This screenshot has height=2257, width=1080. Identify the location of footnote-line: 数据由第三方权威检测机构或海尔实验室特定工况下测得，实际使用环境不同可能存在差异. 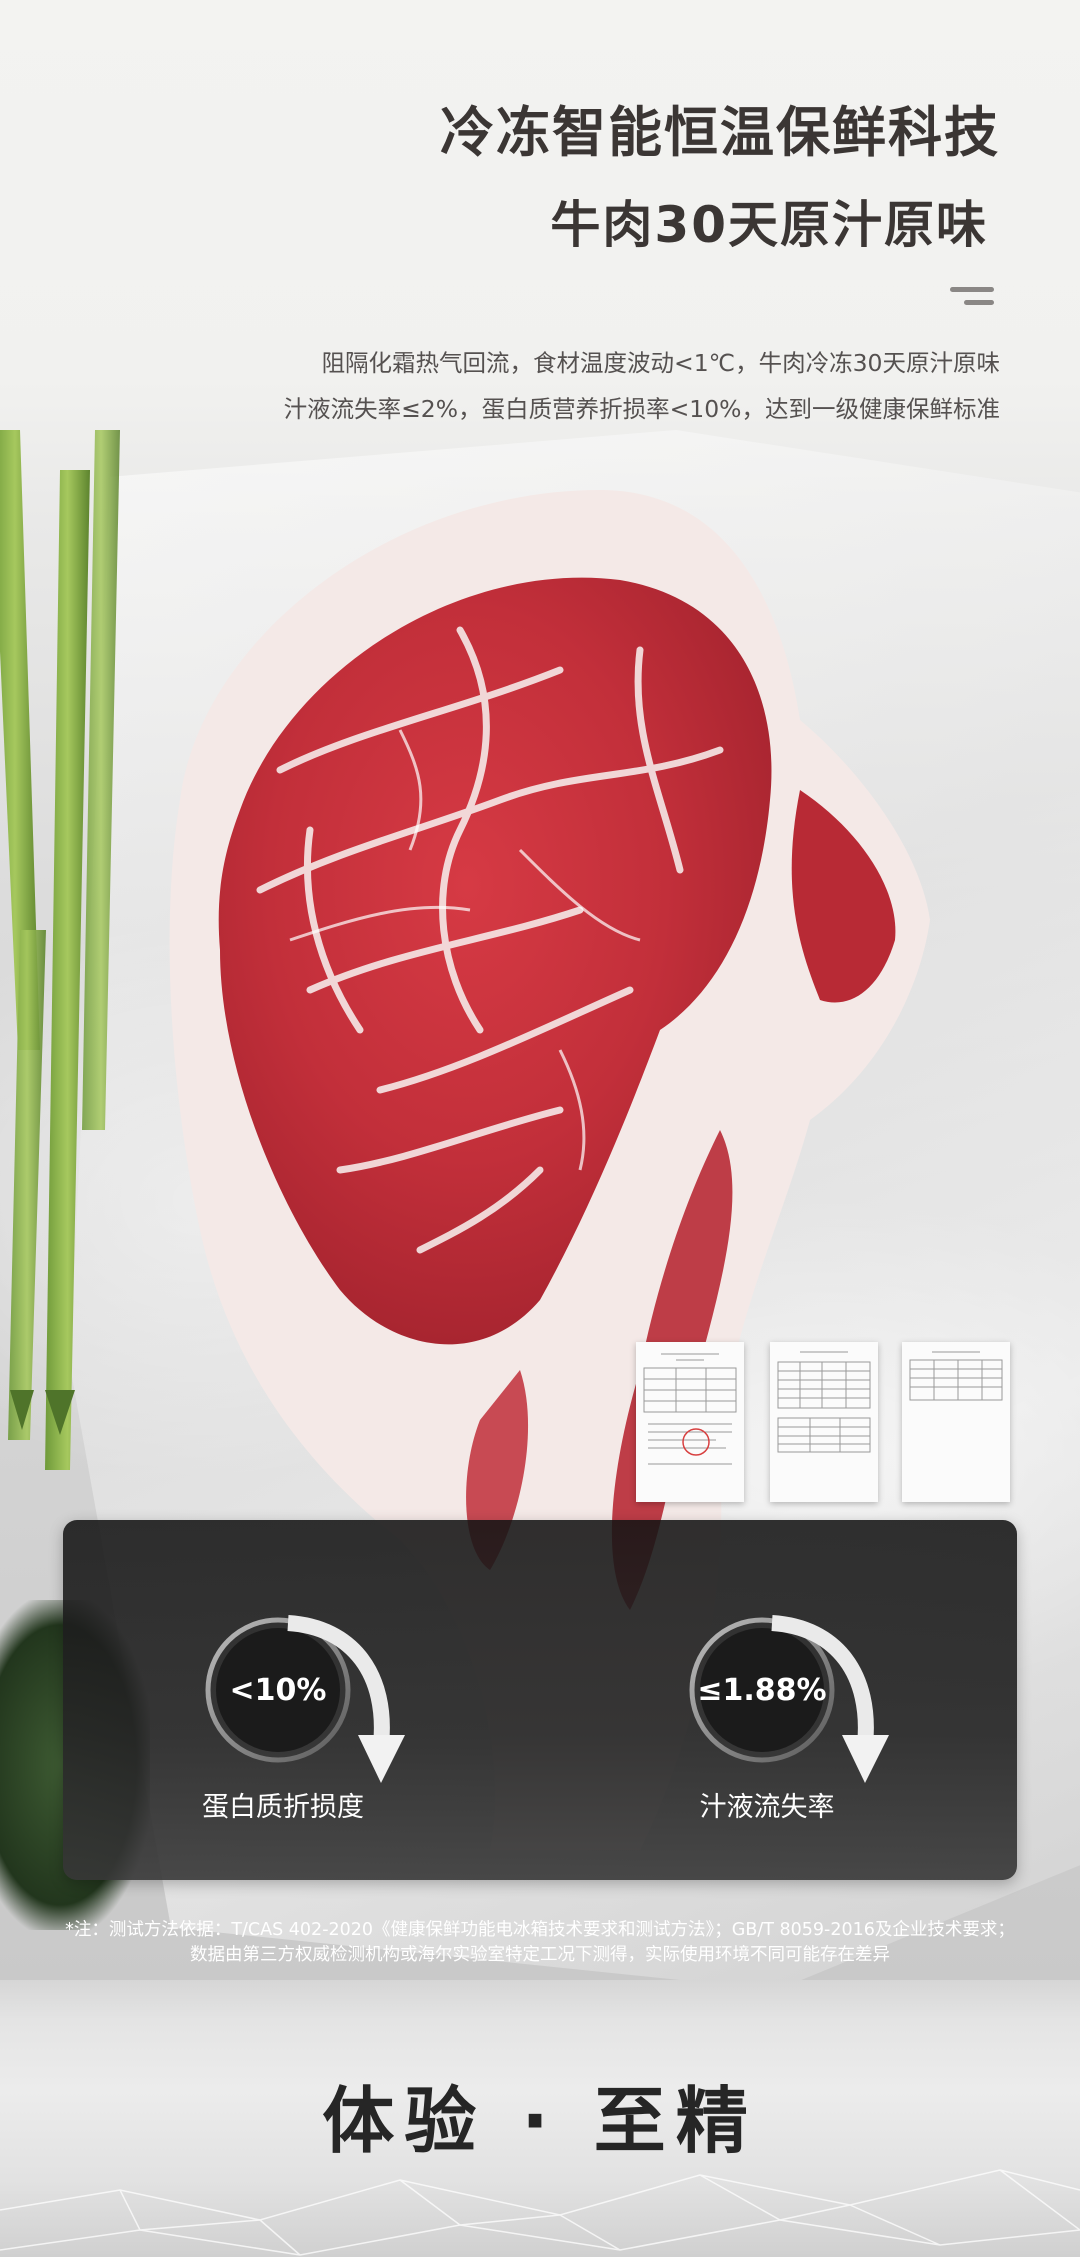
(540, 1955).